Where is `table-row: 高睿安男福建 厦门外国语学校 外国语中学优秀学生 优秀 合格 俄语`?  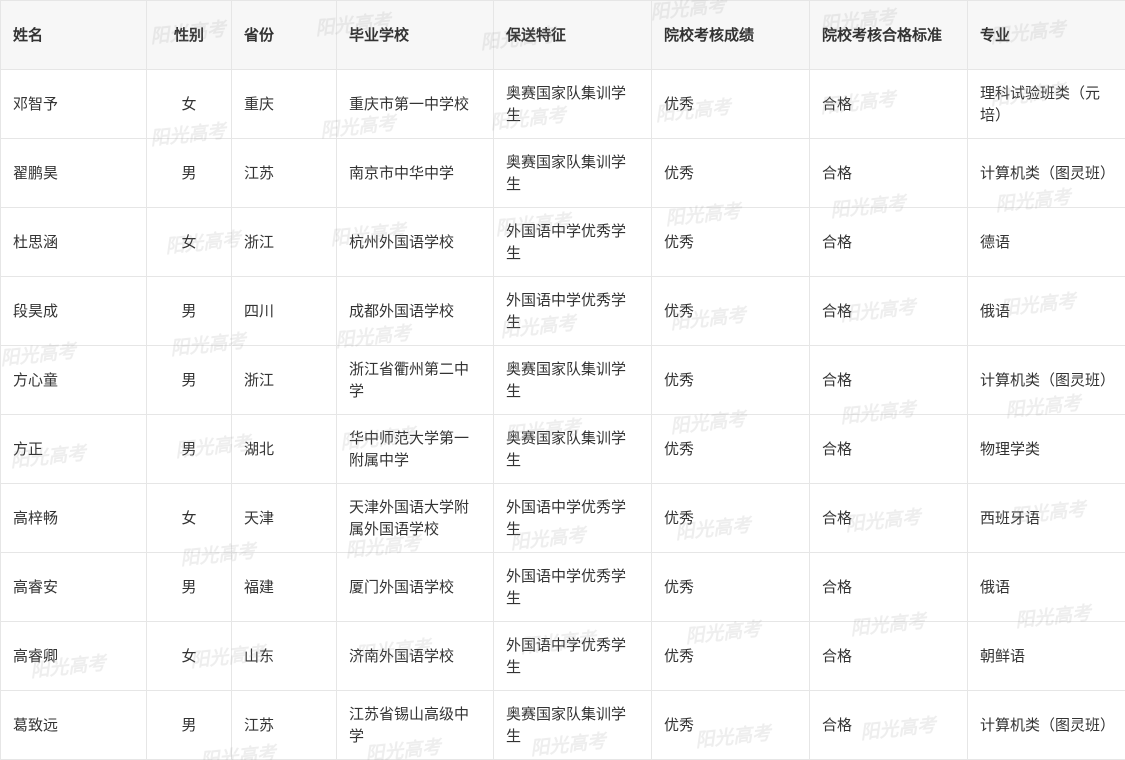 table-row: 高睿安男福建 厦门外国语学校 外国语中学优秀学生 优秀 合格 俄语 is located at coordinates (562, 587).